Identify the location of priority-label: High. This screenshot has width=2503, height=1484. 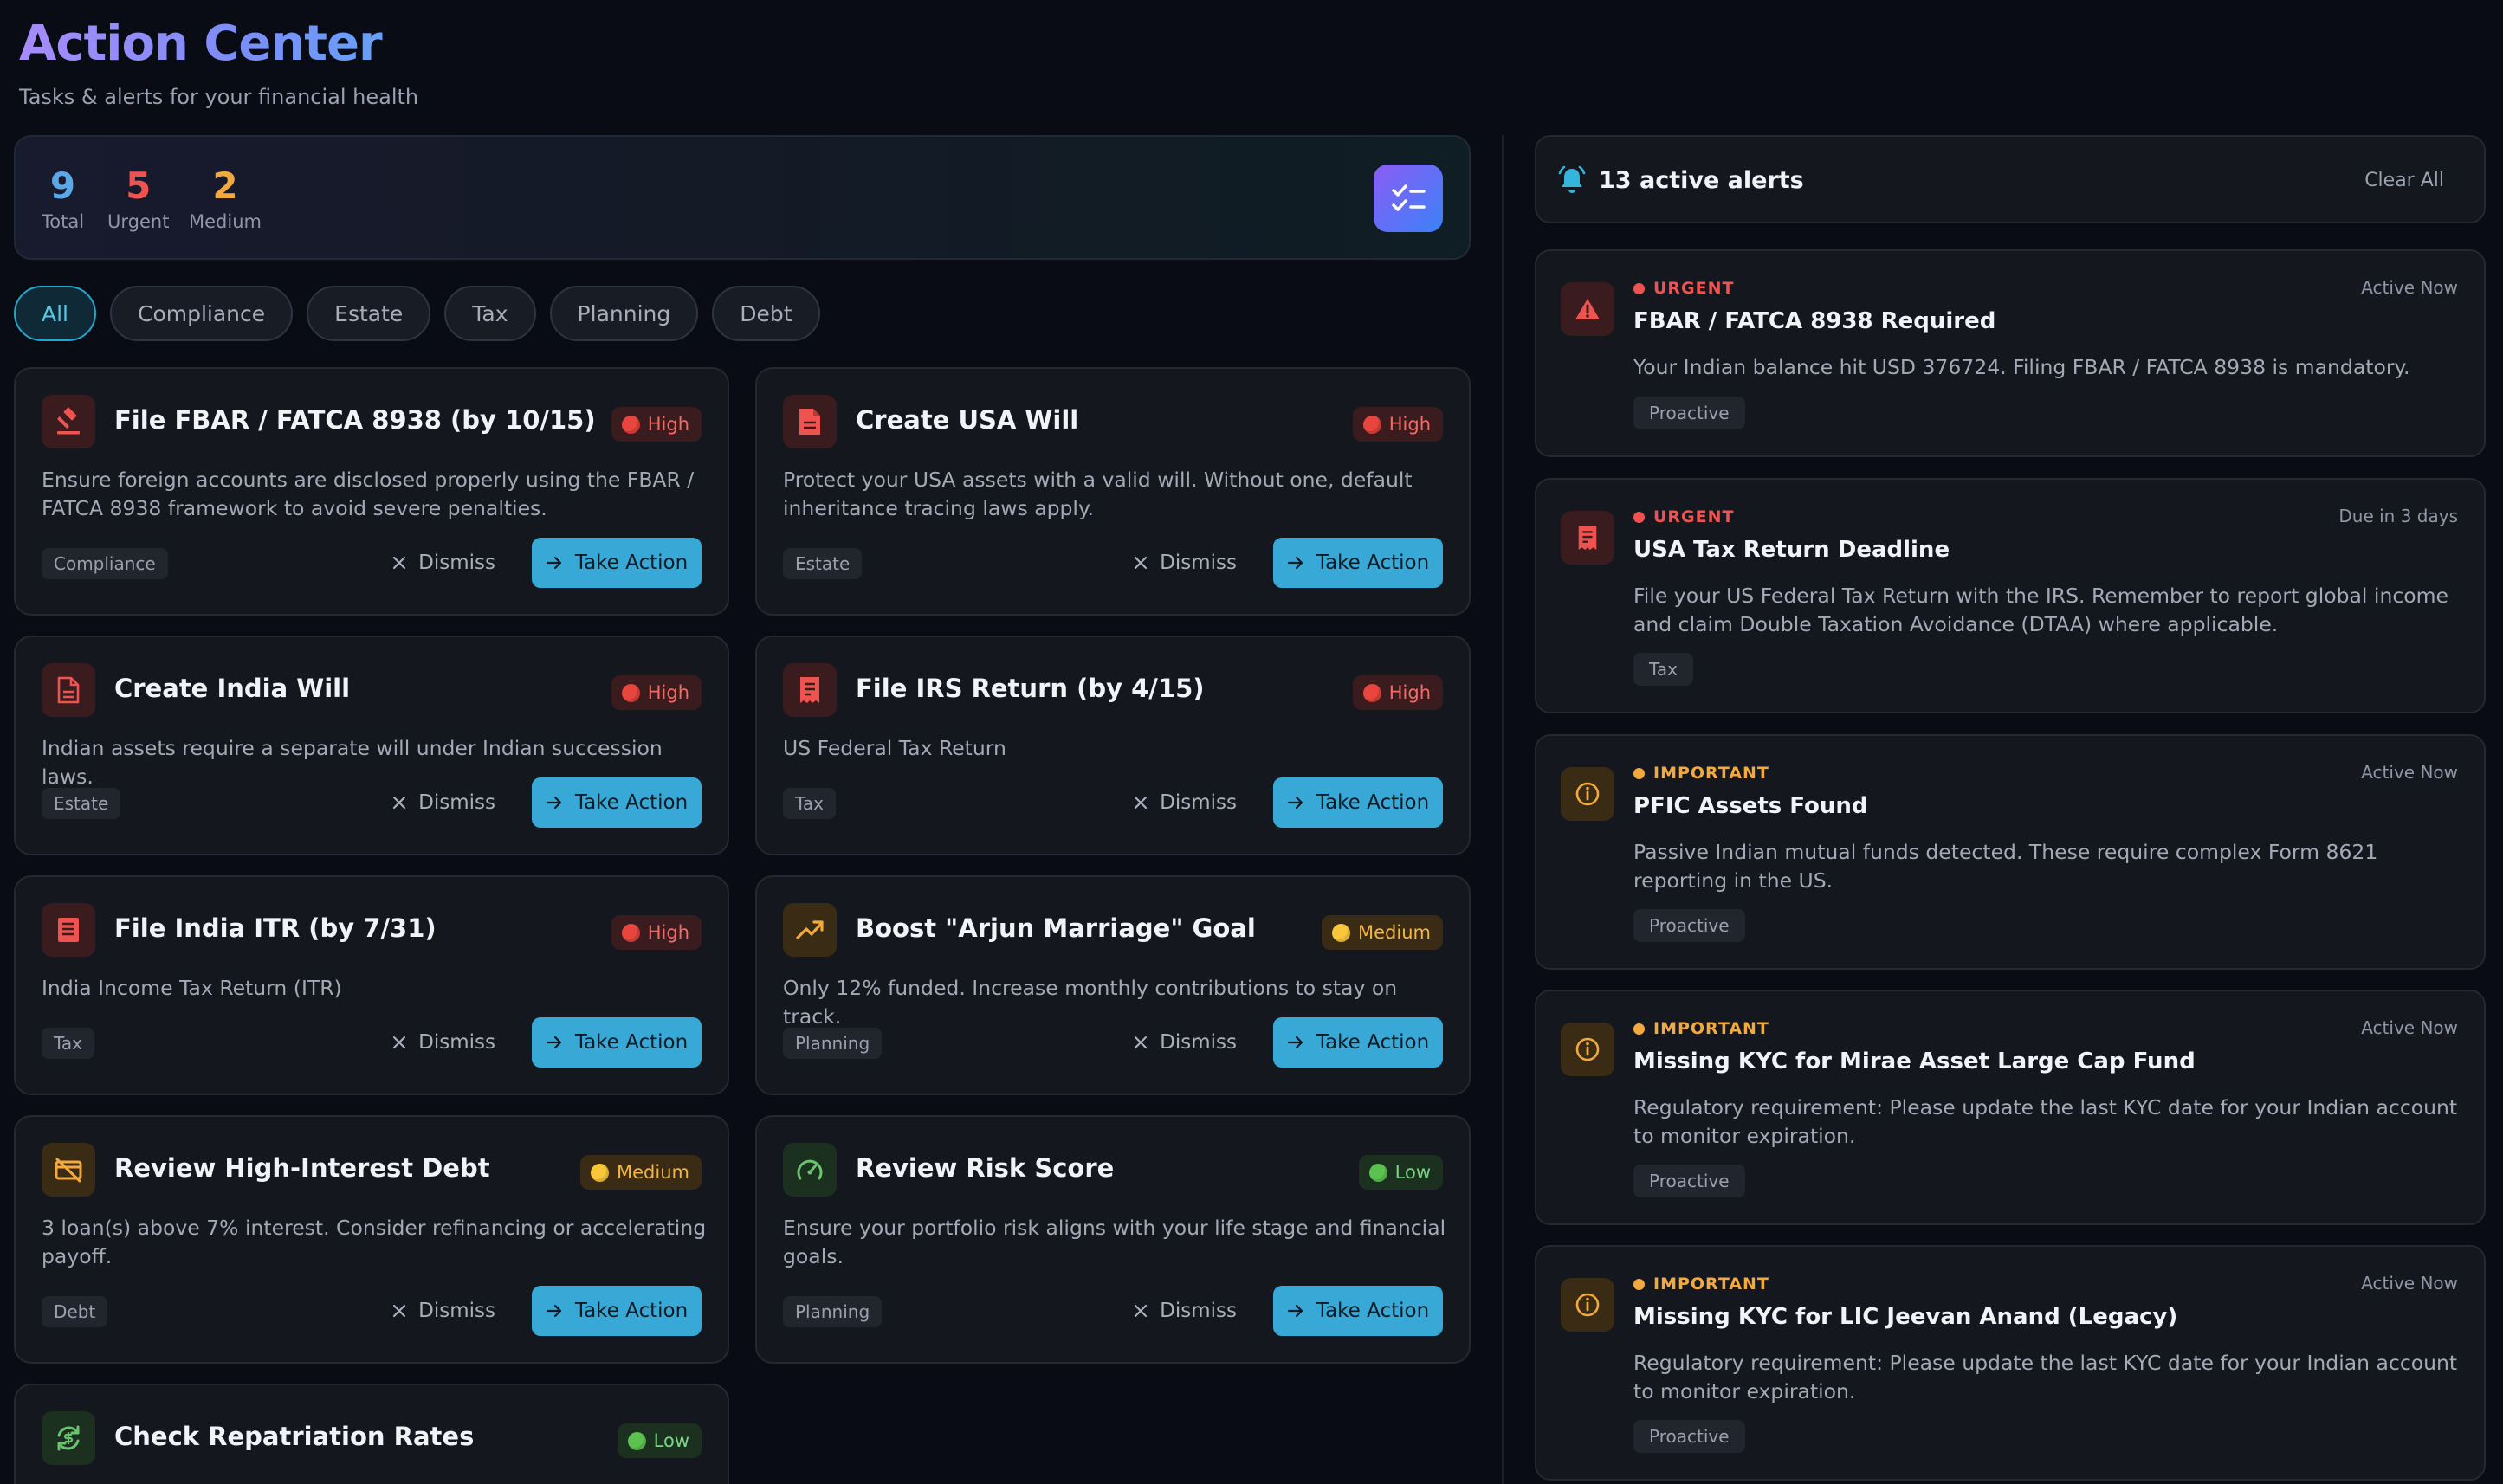
(668, 692).